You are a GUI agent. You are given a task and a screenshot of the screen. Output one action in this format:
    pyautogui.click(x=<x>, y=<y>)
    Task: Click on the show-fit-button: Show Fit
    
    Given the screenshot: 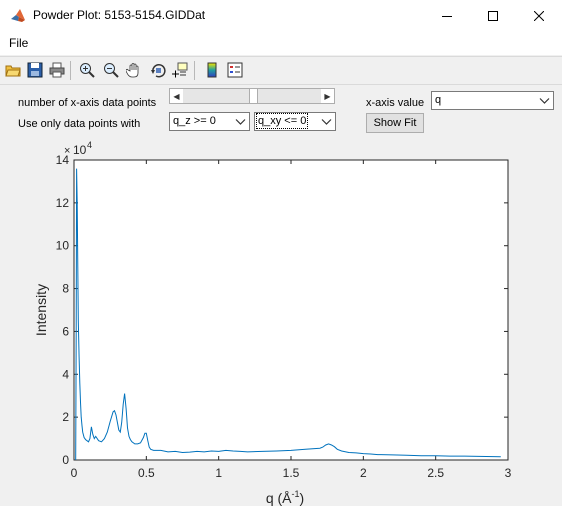 What is the action you would take?
    pyautogui.click(x=395, y=123)
    